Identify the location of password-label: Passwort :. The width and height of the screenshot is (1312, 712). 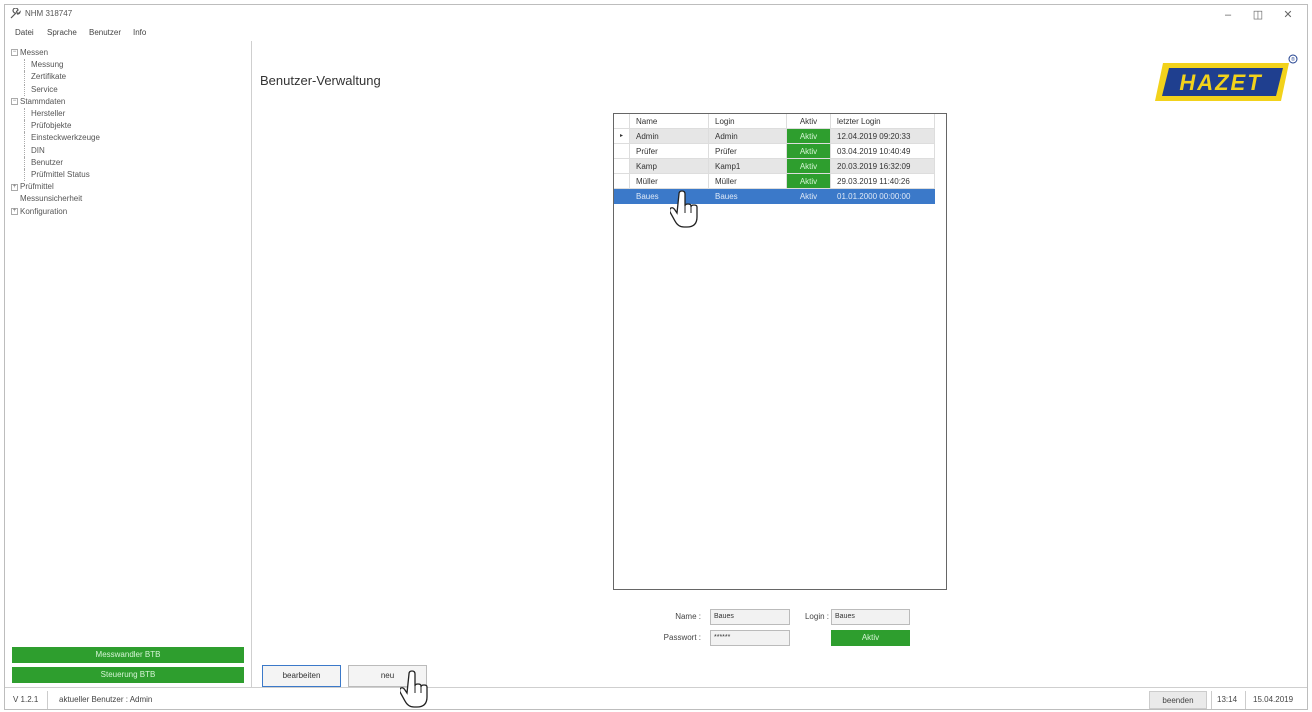
(682, 637).